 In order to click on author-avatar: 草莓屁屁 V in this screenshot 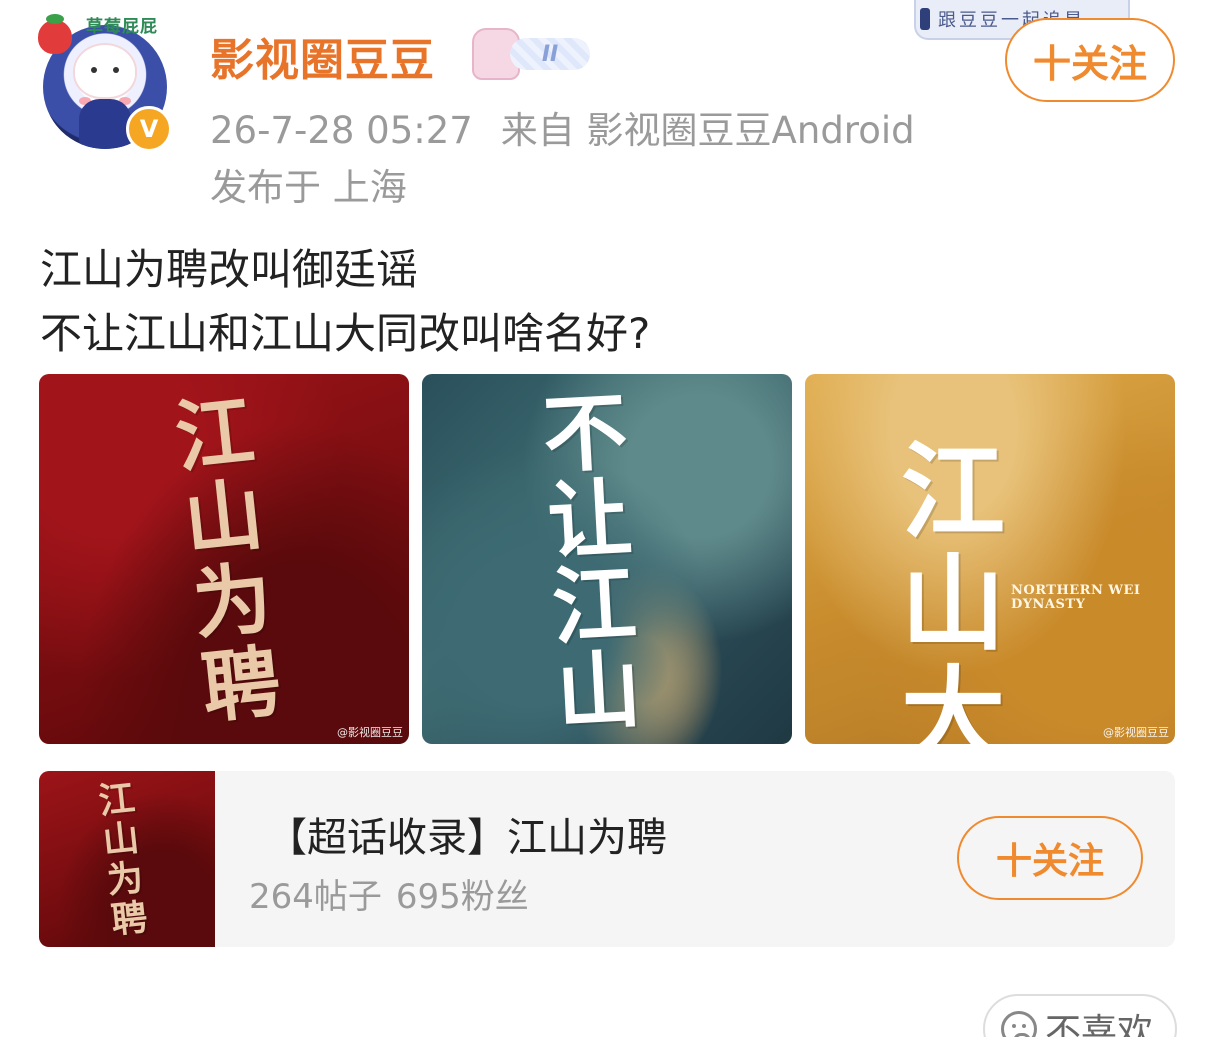, I will do `click(108, 81)`.